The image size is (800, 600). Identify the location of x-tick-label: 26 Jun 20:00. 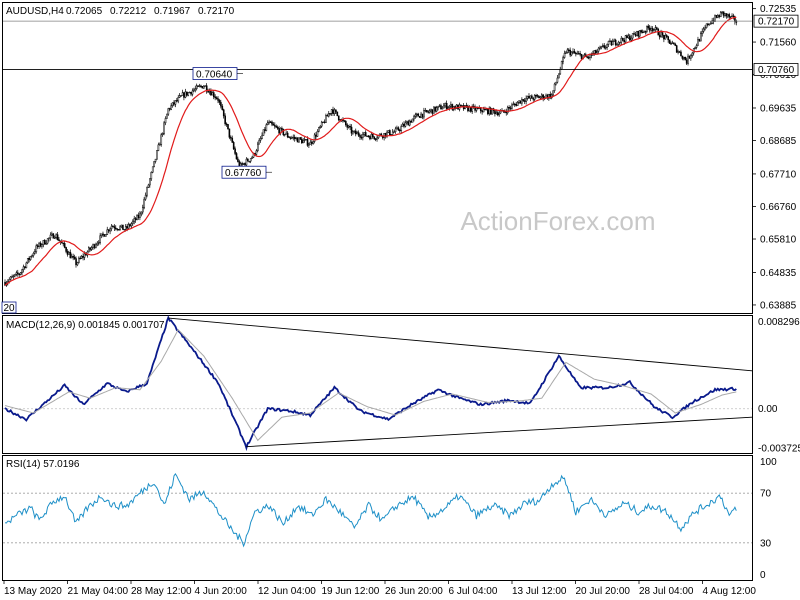
(414, 591).